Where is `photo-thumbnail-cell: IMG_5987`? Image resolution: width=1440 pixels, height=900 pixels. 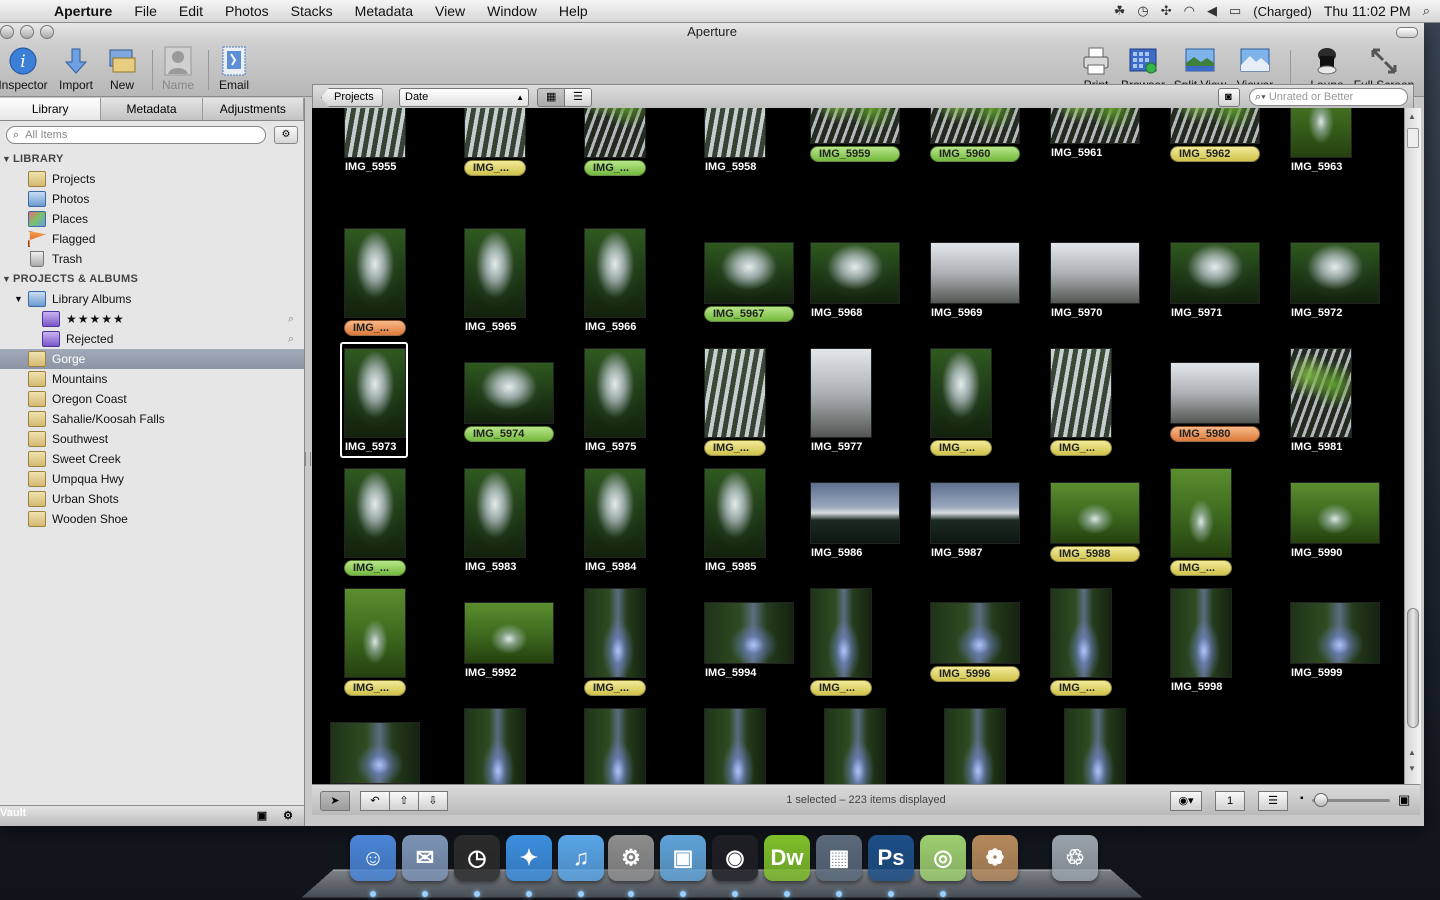 photo-thumbnail-cell: IMG_5987 is located at coordinates (990, 528).